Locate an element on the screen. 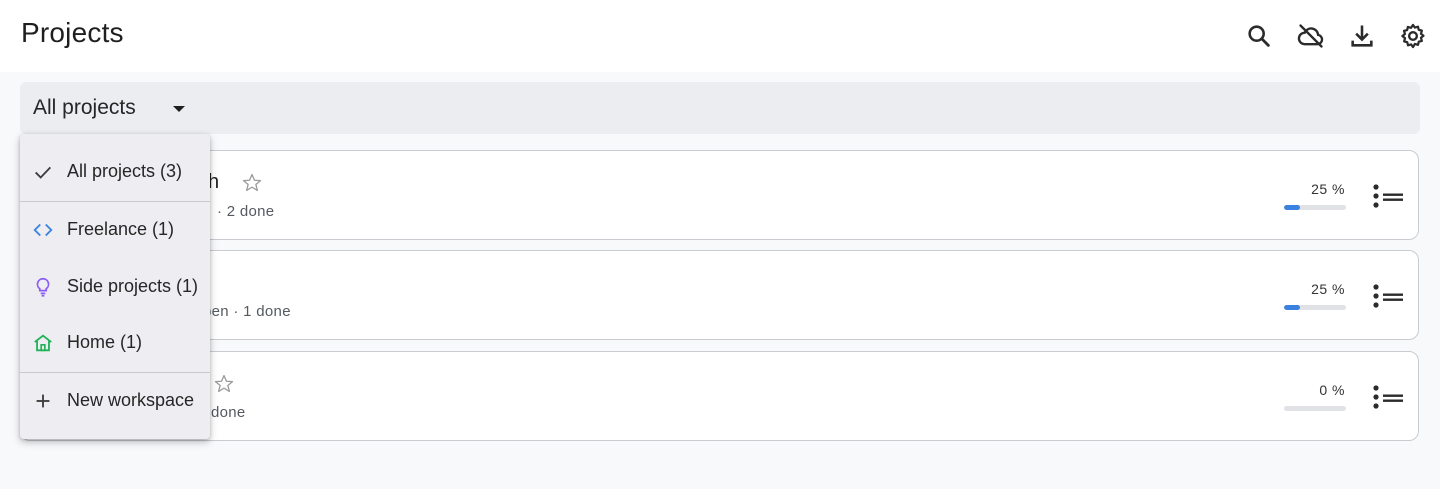  project-meta: pen · 1 done is located at coordinates (247, 311).